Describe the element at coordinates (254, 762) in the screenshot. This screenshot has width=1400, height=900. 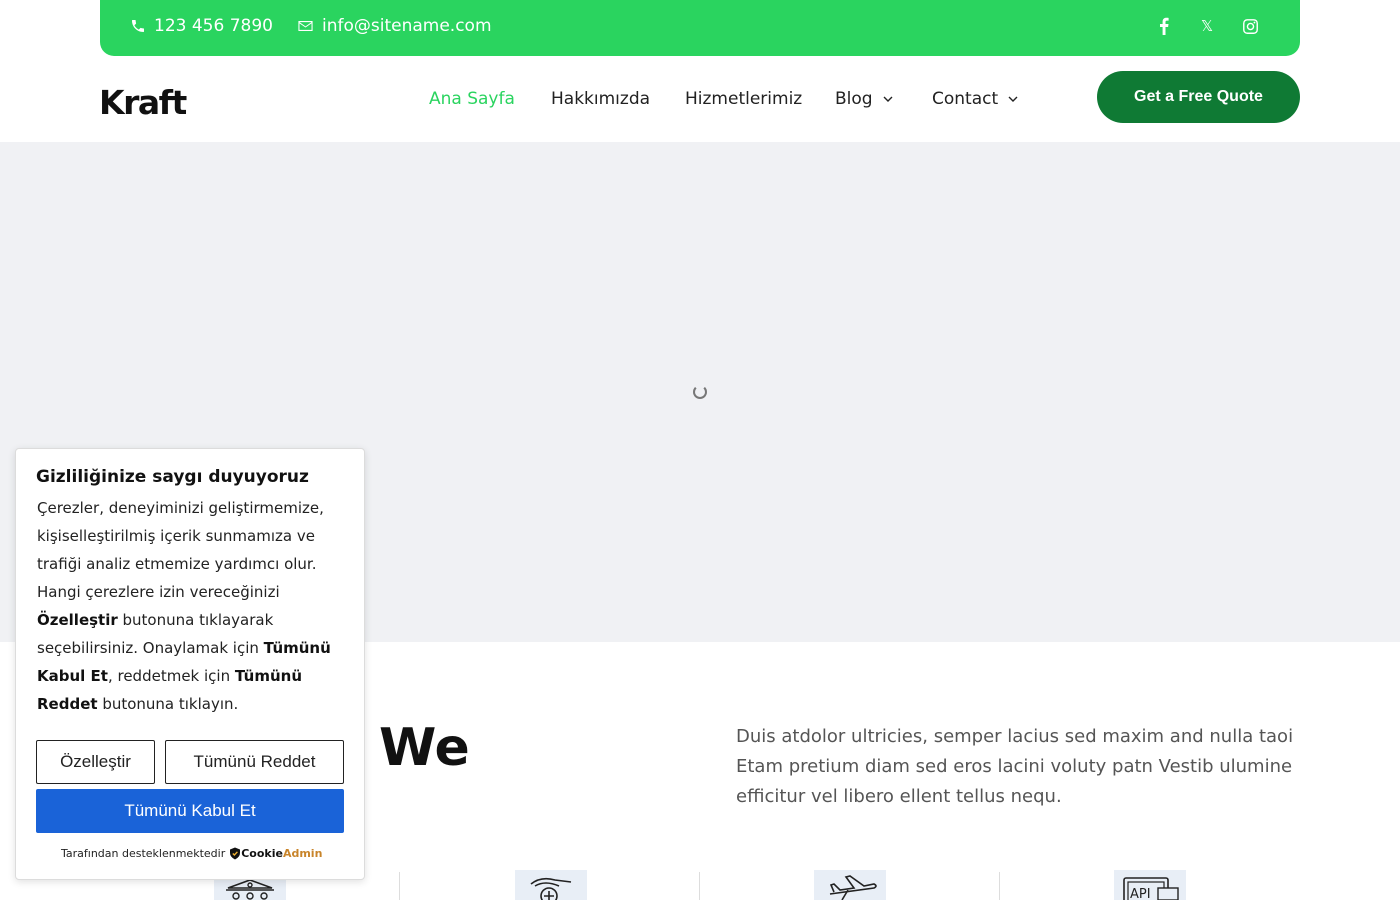
I see `cookie-reject-all-button: Tümünü Reddet` at that location.